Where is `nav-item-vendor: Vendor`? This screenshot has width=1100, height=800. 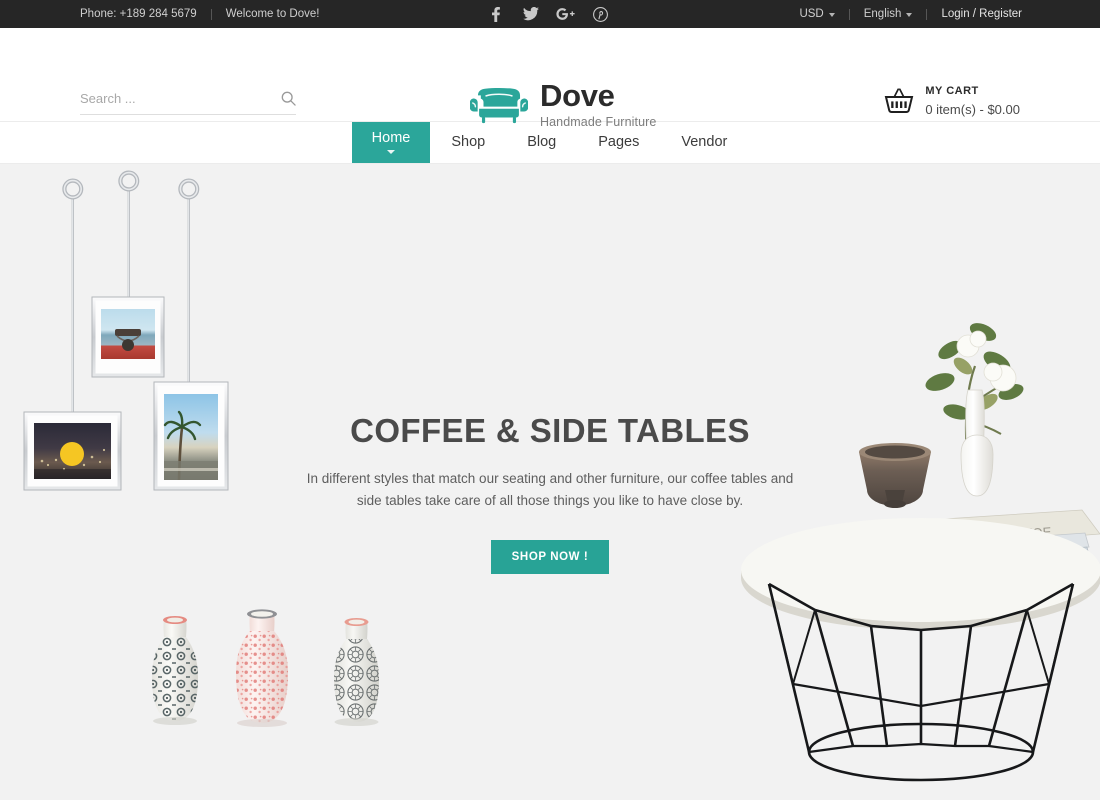
nav-item-vendor: Vendor is located at coordinates (704, 142).